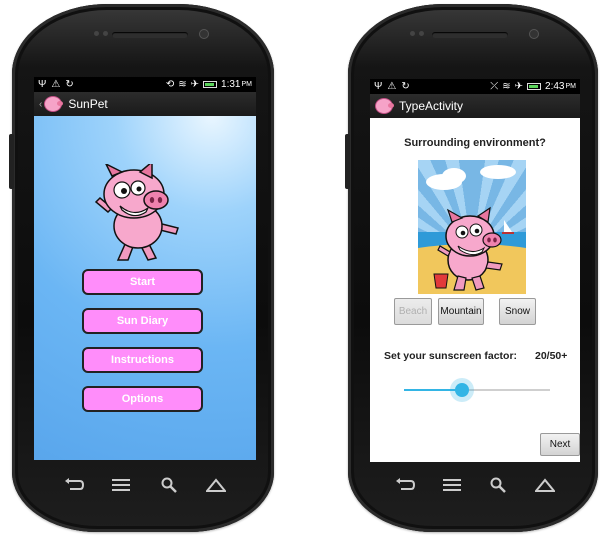  Describe the element at coordinates (142, 282) in the screenshot. I see `start-button: Start` at that location.